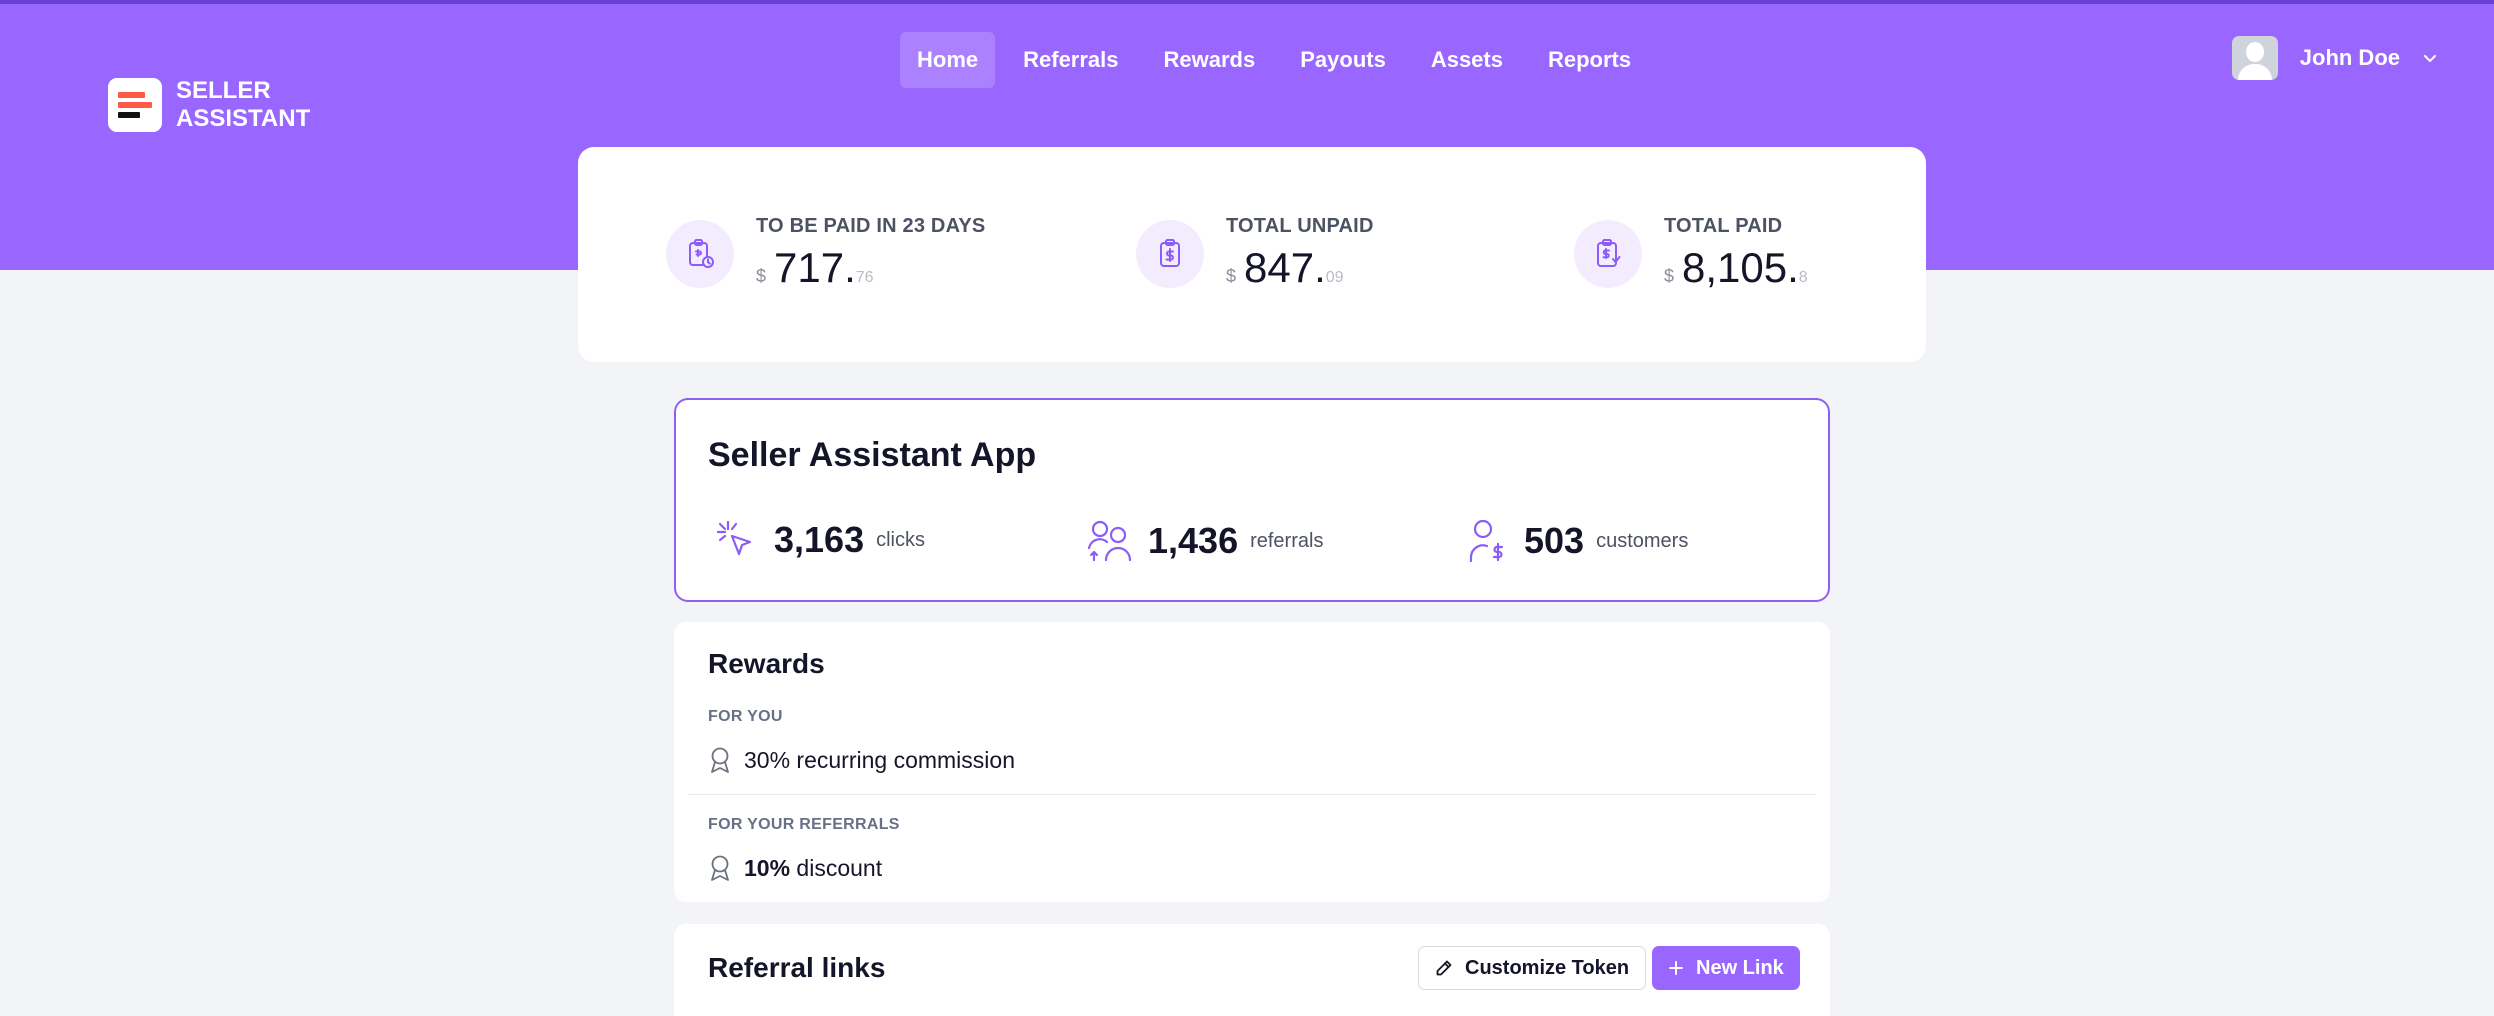  Describe the element at coordinates (872, 455) in the screenshot. I see `program-title: Seller Assistant App` at that location.